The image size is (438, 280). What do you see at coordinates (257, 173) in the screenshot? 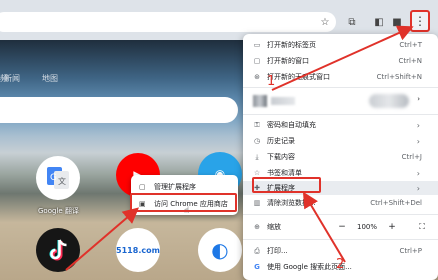
I see `bookmarks-icon: ☆` at bounding box center [257, 173].